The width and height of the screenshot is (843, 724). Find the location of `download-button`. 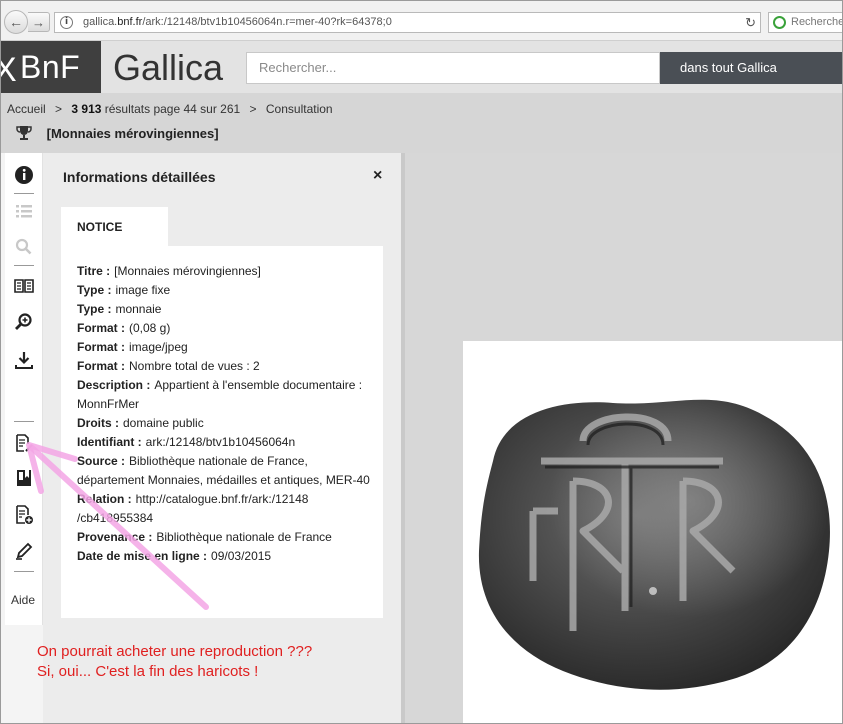

download-button is located at coordinates (24, 360).